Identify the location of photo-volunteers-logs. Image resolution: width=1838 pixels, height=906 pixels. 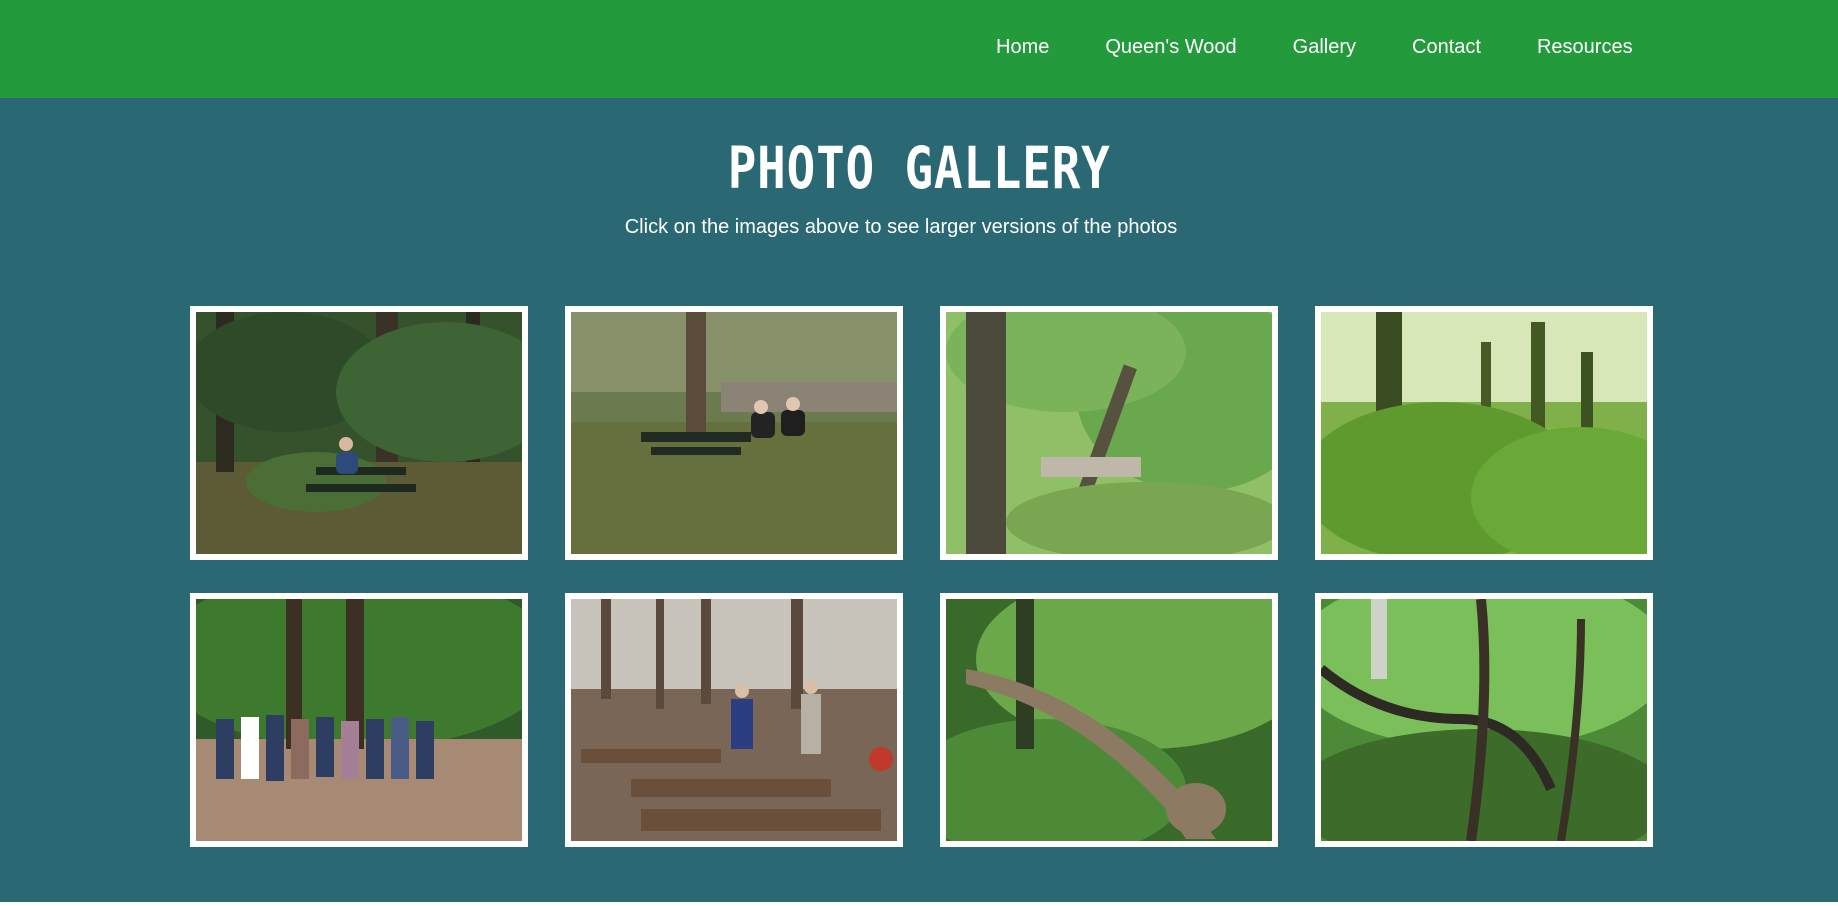
(734, 720).